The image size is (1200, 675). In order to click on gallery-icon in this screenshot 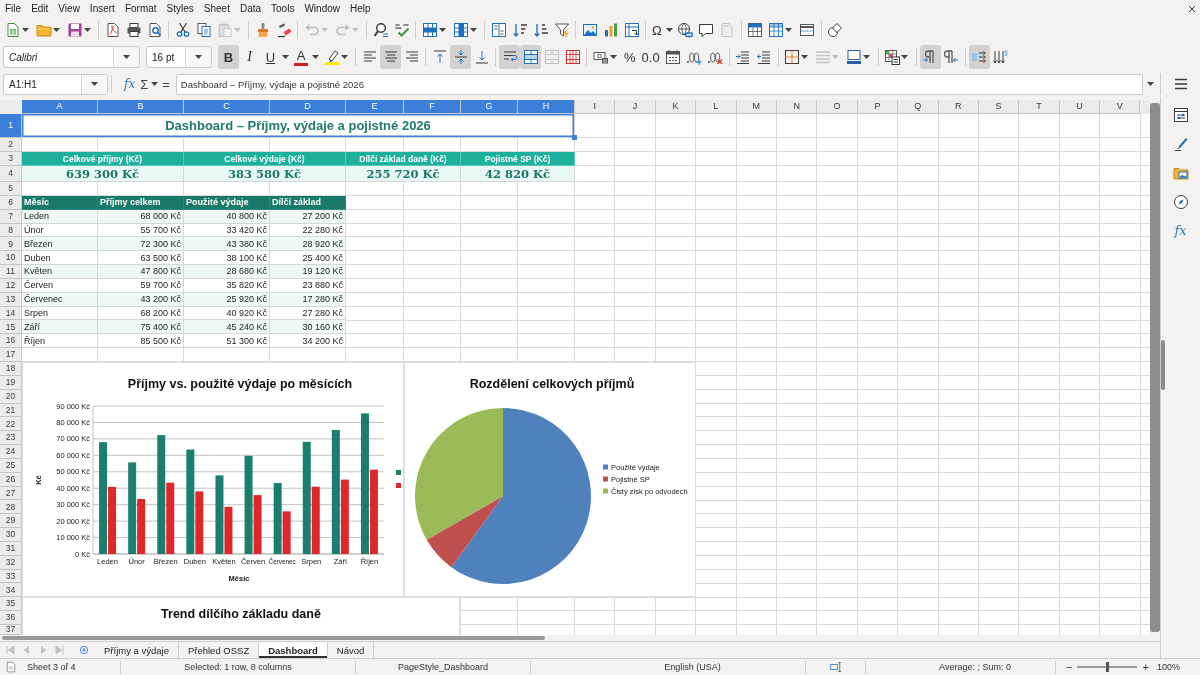, I will do `click(1180, 173)`.